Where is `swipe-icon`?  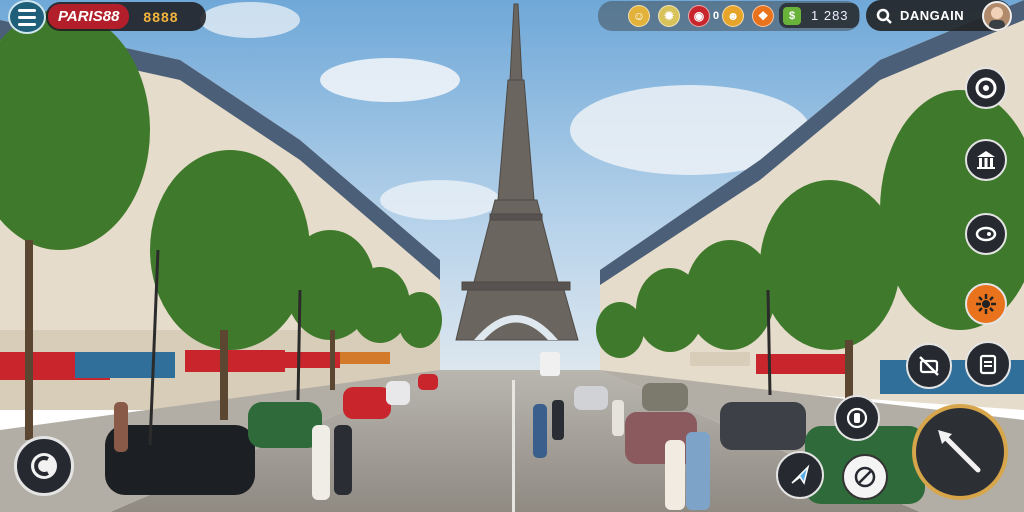 swipe-icon is located at coordinates (986, 234).